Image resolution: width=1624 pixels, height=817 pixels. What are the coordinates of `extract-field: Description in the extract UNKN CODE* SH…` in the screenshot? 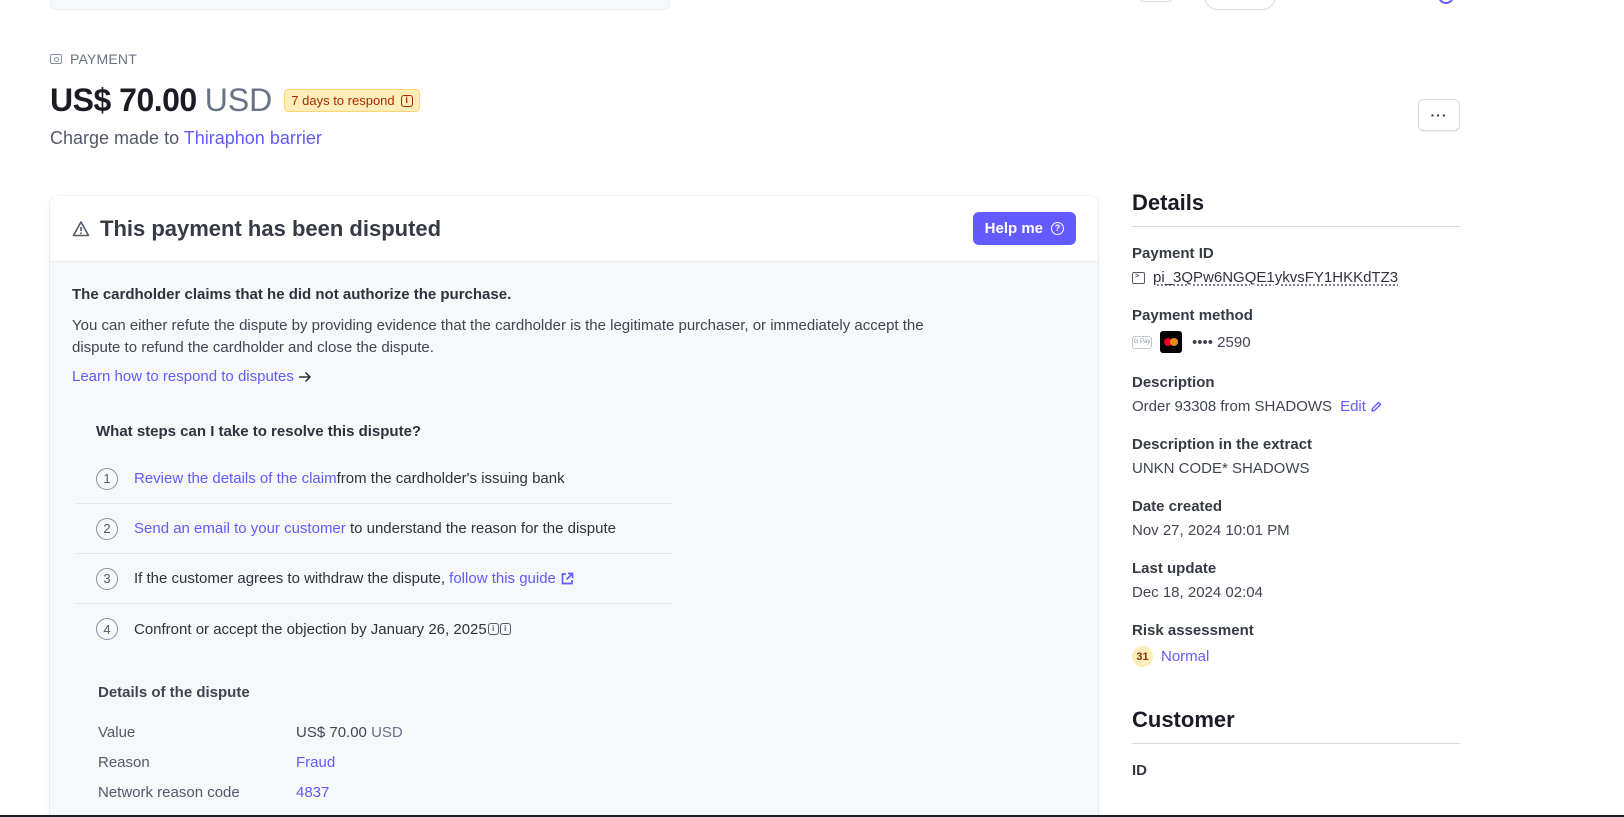 It's located at (1296, 456).